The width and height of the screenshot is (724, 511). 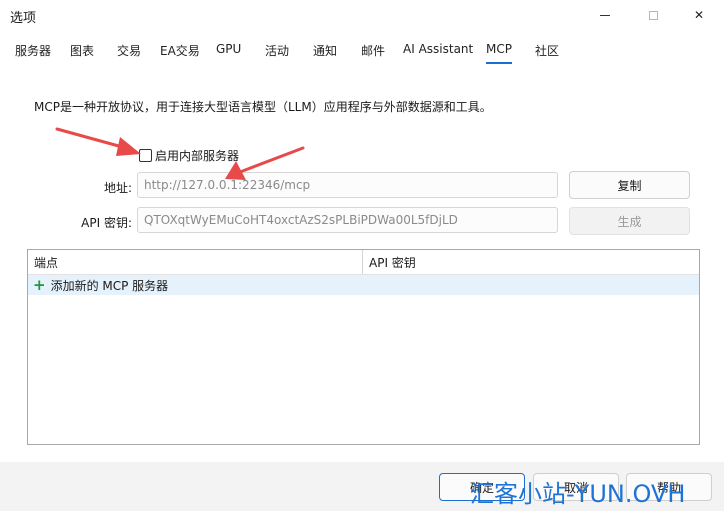 What do you see at coordinates (117, 188) in the screenshot?
I see `address-label: 地址:` at bounding box center [117, 188].